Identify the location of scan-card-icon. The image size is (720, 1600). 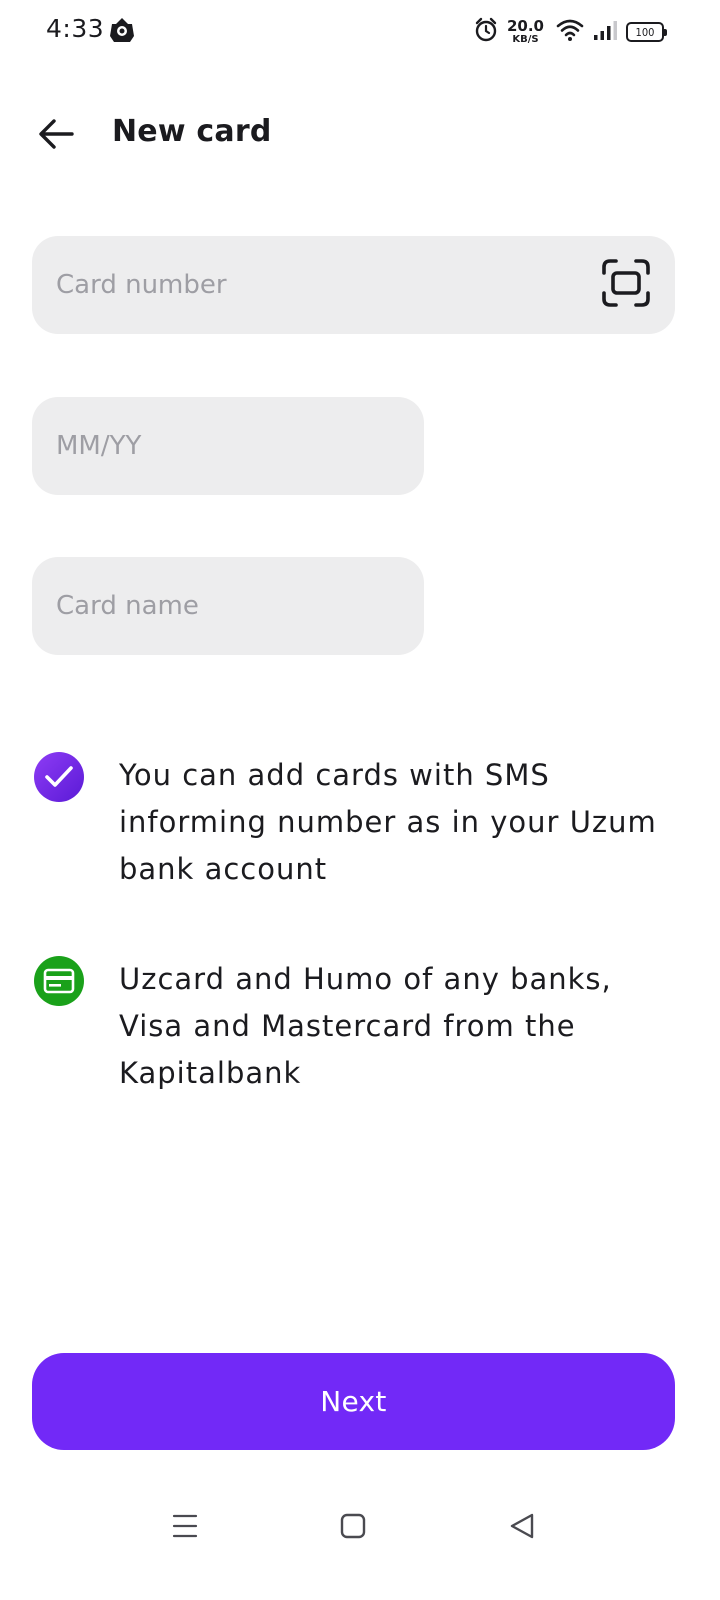
(626, 285).